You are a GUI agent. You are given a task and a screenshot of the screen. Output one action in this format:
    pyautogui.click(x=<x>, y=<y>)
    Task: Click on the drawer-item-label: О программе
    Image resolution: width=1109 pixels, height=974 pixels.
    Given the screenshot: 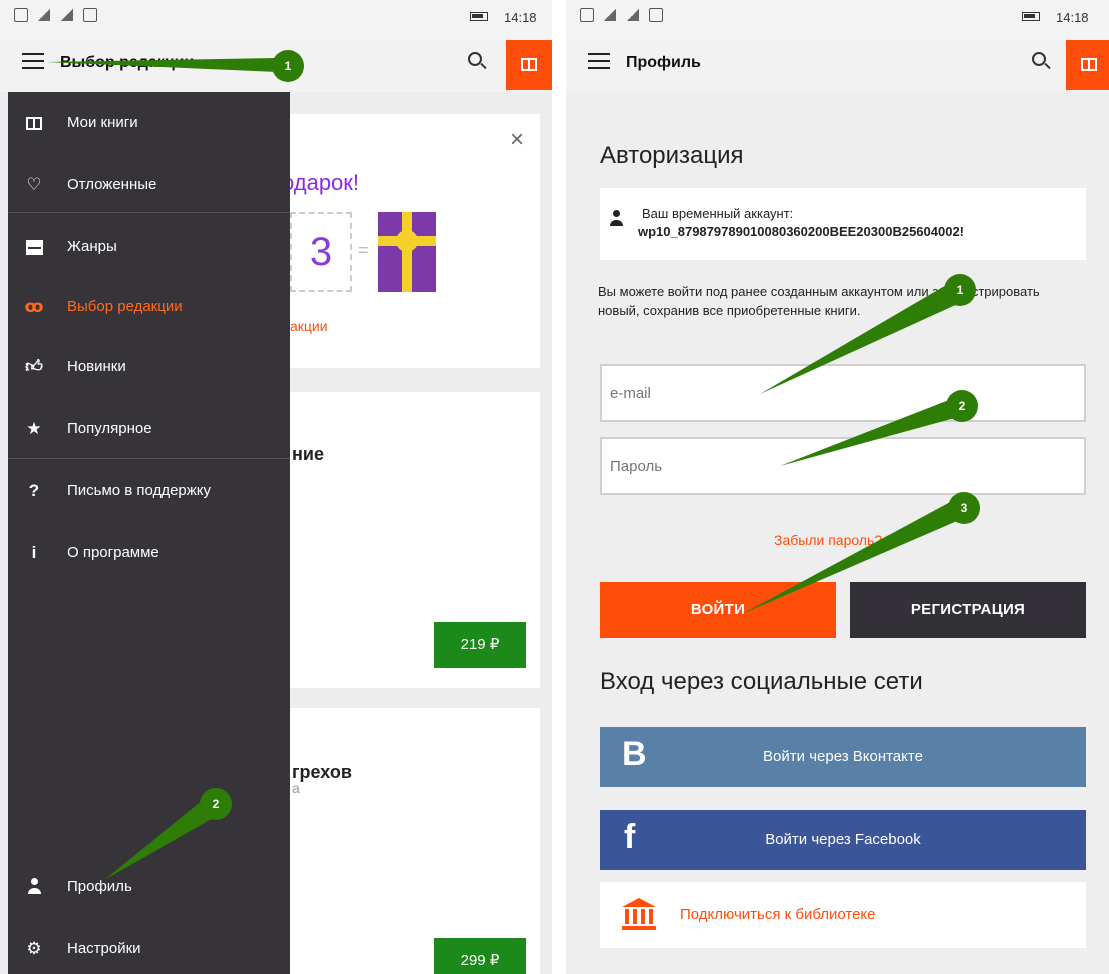 What is the action you would take?
    pyautogui.click(x=113, y=552)
    